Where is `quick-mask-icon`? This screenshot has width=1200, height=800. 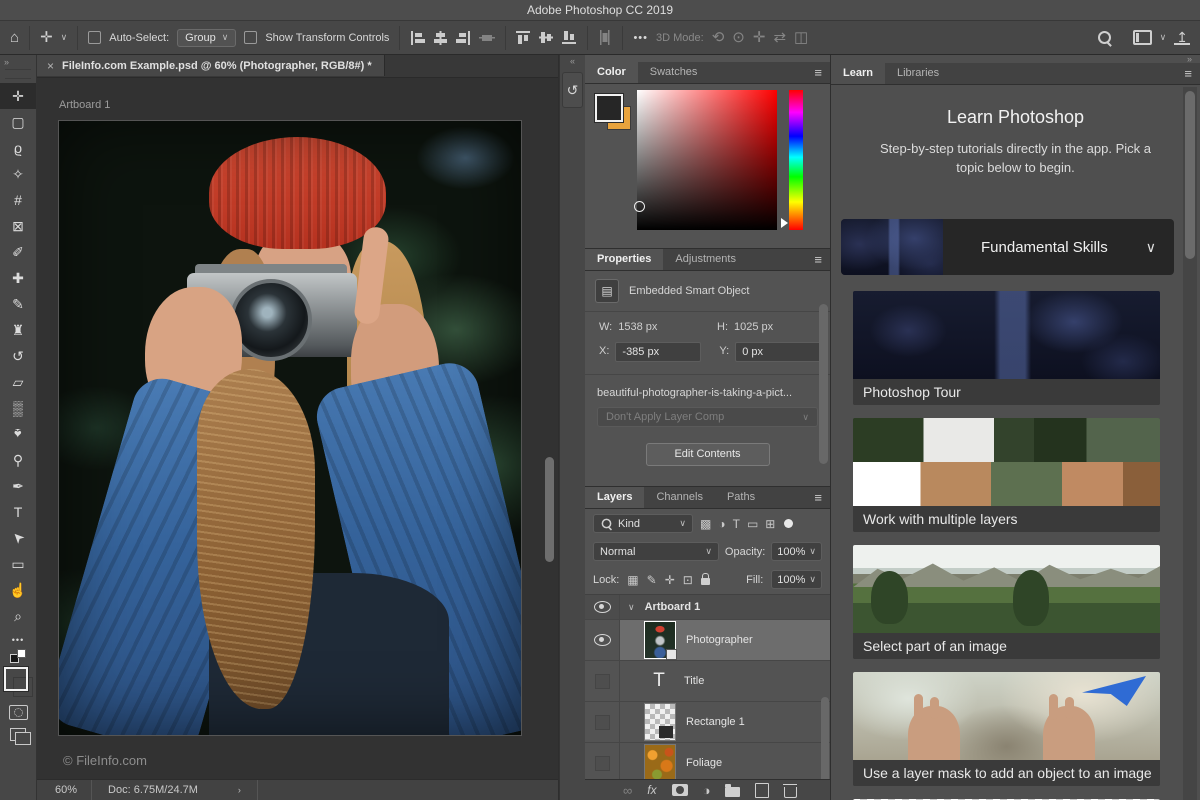 quick-mask-icon is located at coordinates (18, 712).